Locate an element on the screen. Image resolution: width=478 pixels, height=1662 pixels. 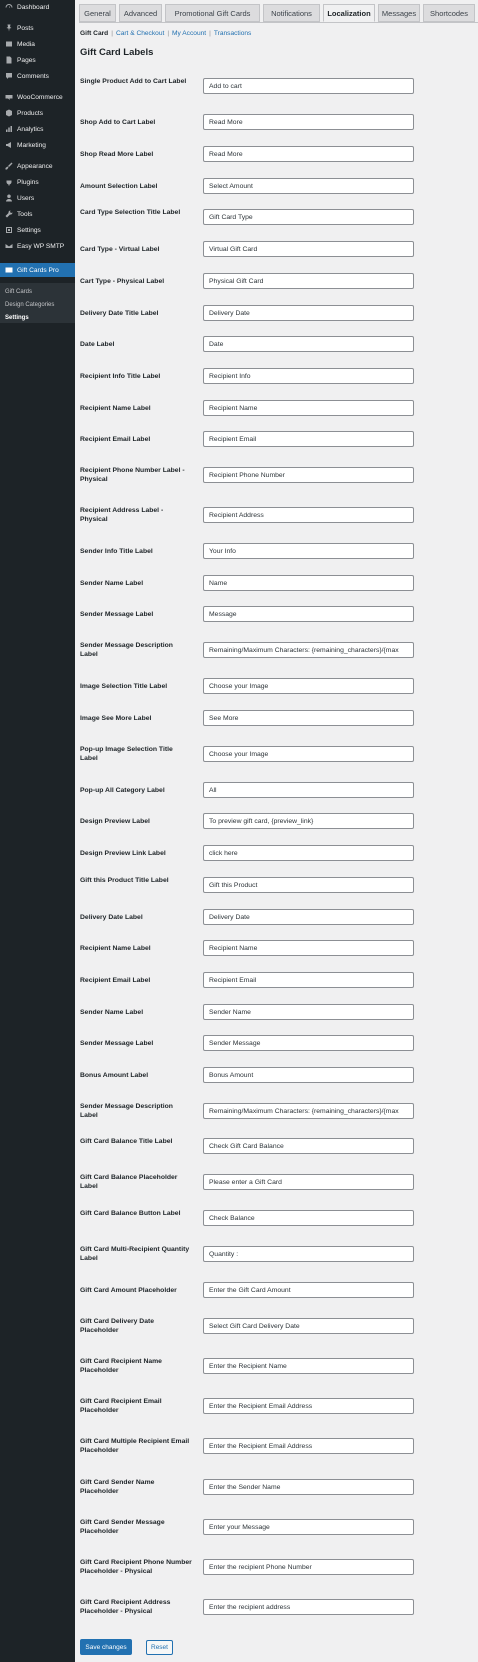
subtab-my-account: My Account is located at coordinates (189, 33).